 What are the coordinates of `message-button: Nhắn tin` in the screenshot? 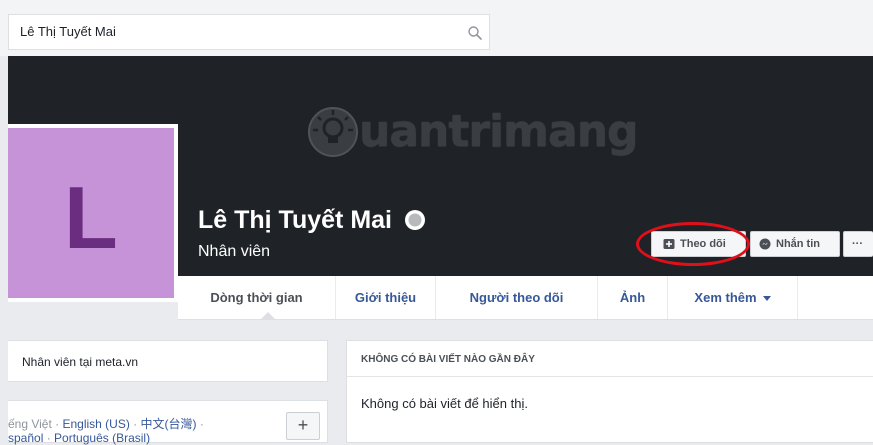 It's located at (795, 244).